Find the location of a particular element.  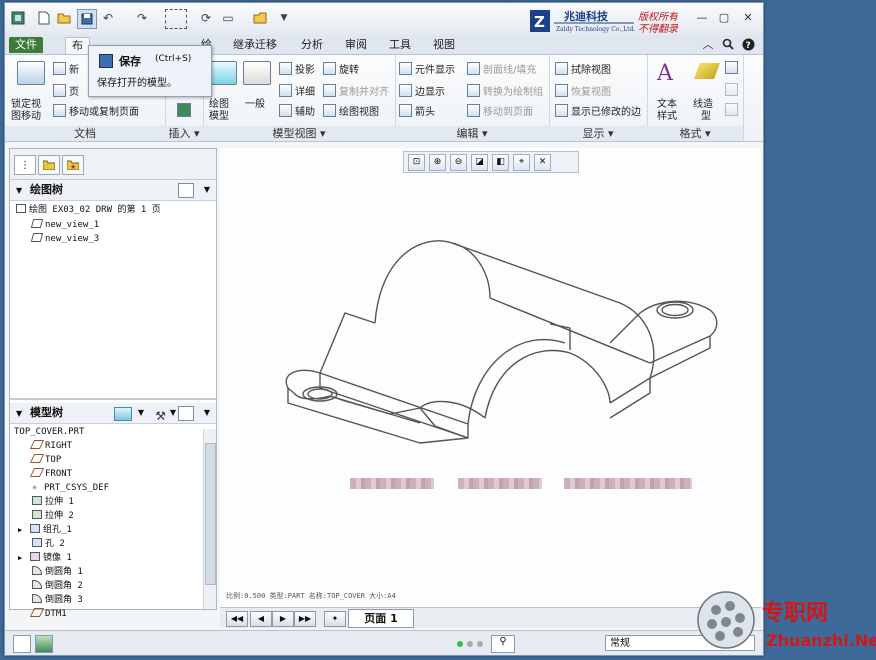

redo-icon: ↷ is located at coordinates (142, 18).